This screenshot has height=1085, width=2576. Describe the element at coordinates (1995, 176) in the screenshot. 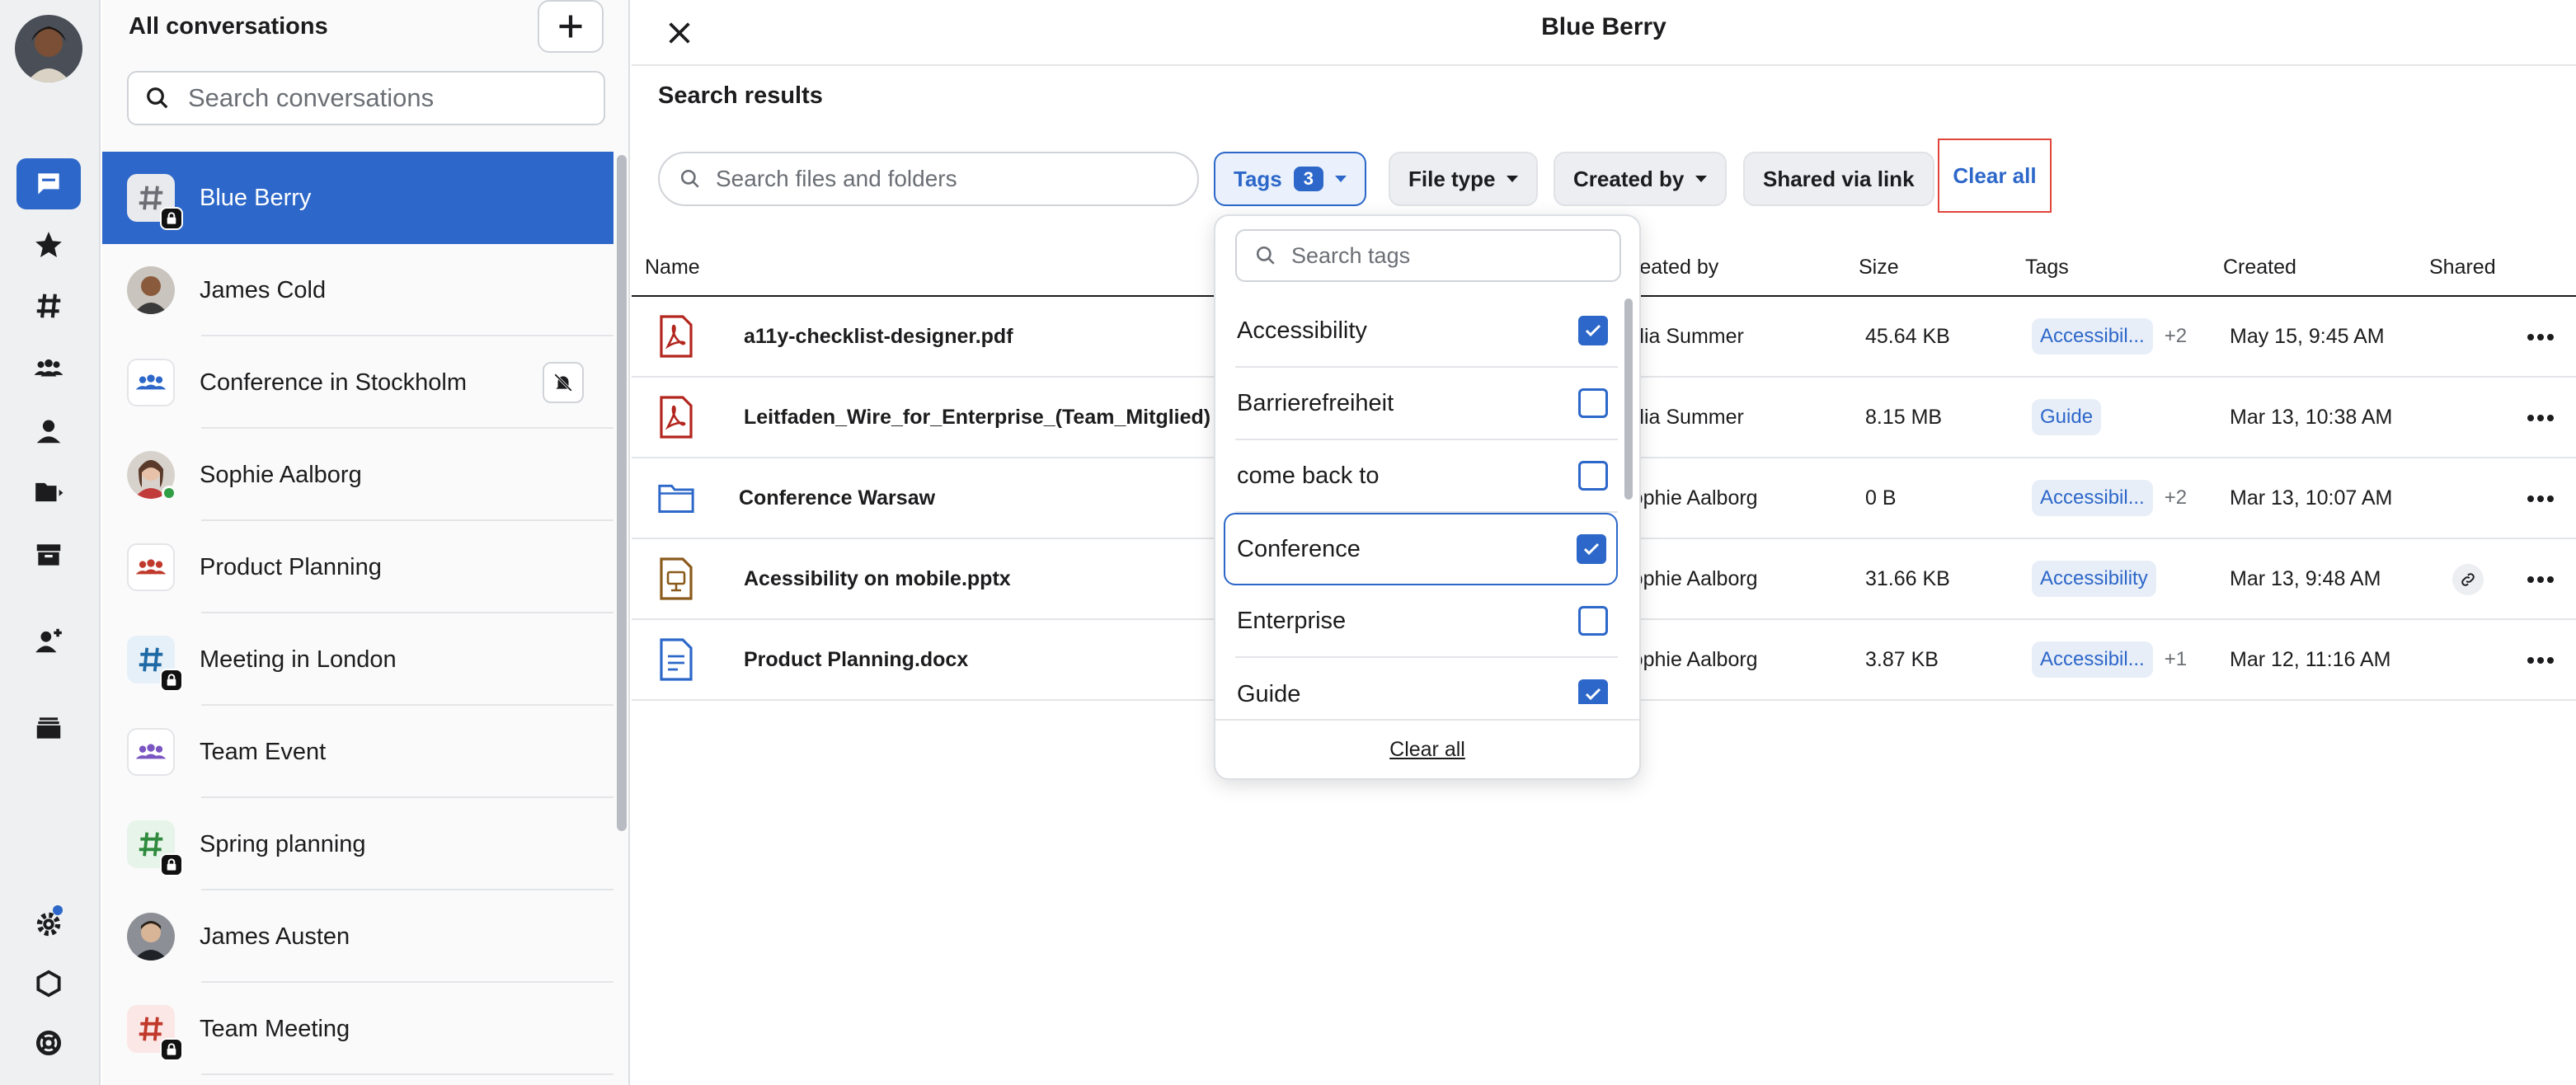

I see `clear-all-filters-button: Clear all` at that location.